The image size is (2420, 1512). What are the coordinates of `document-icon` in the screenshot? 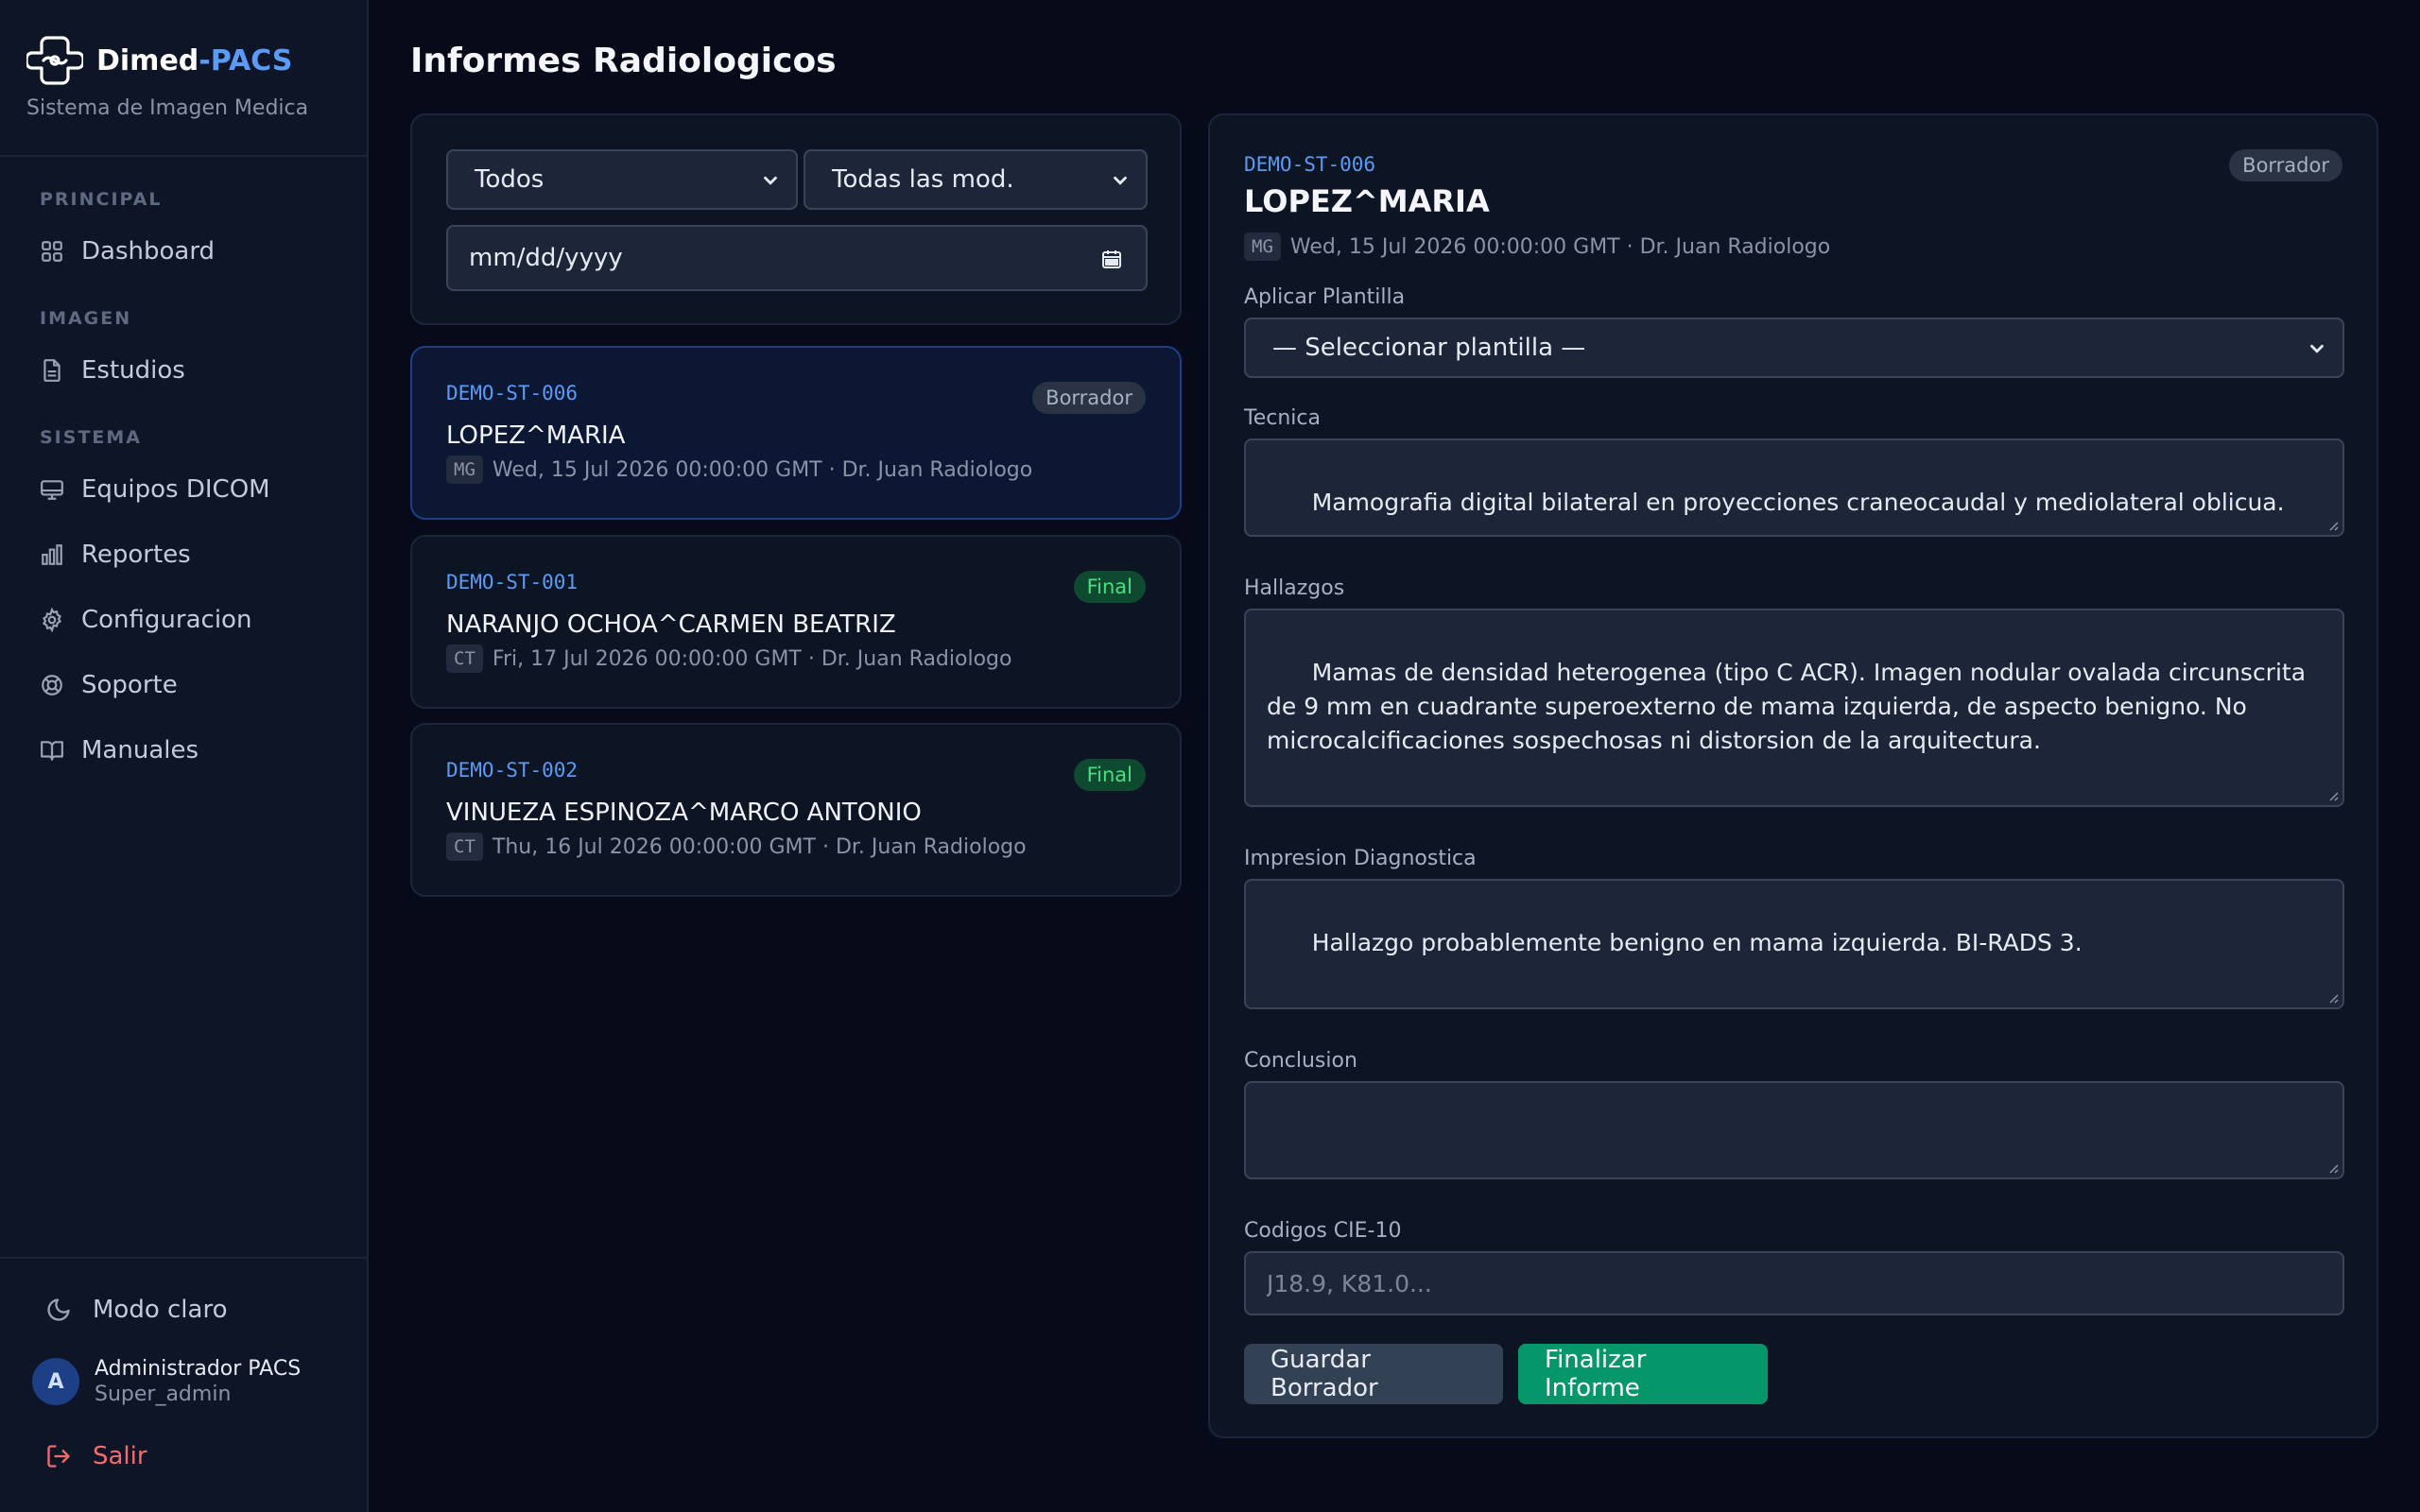 It's located at (51, 370).